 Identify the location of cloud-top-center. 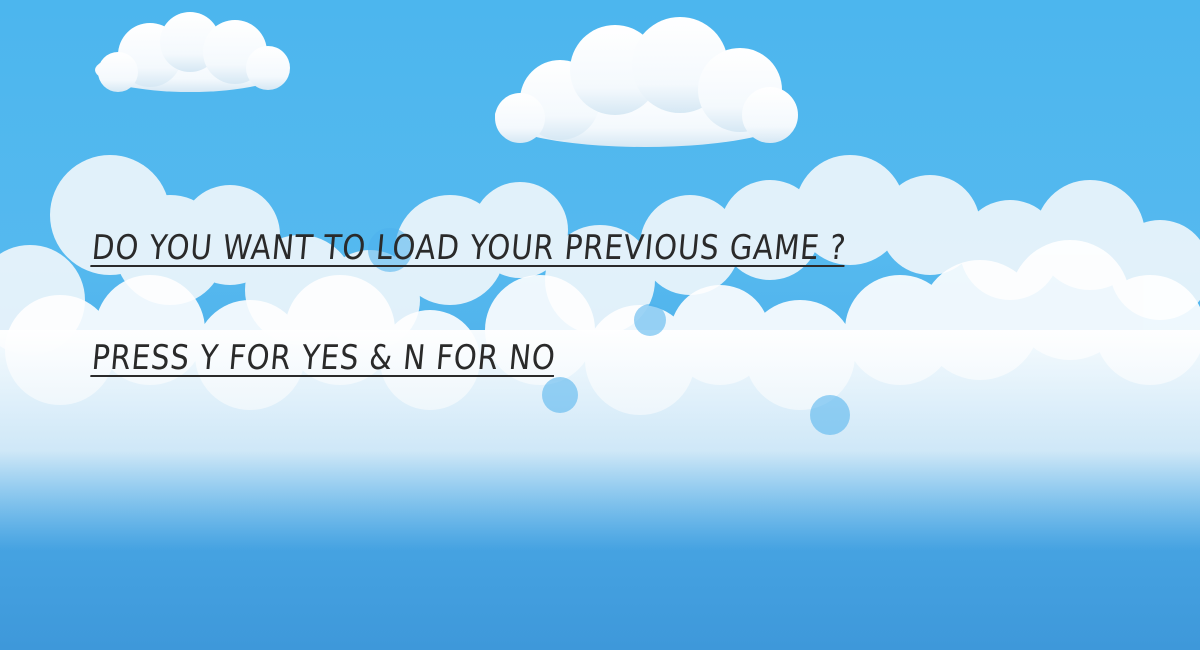
(646, 82).